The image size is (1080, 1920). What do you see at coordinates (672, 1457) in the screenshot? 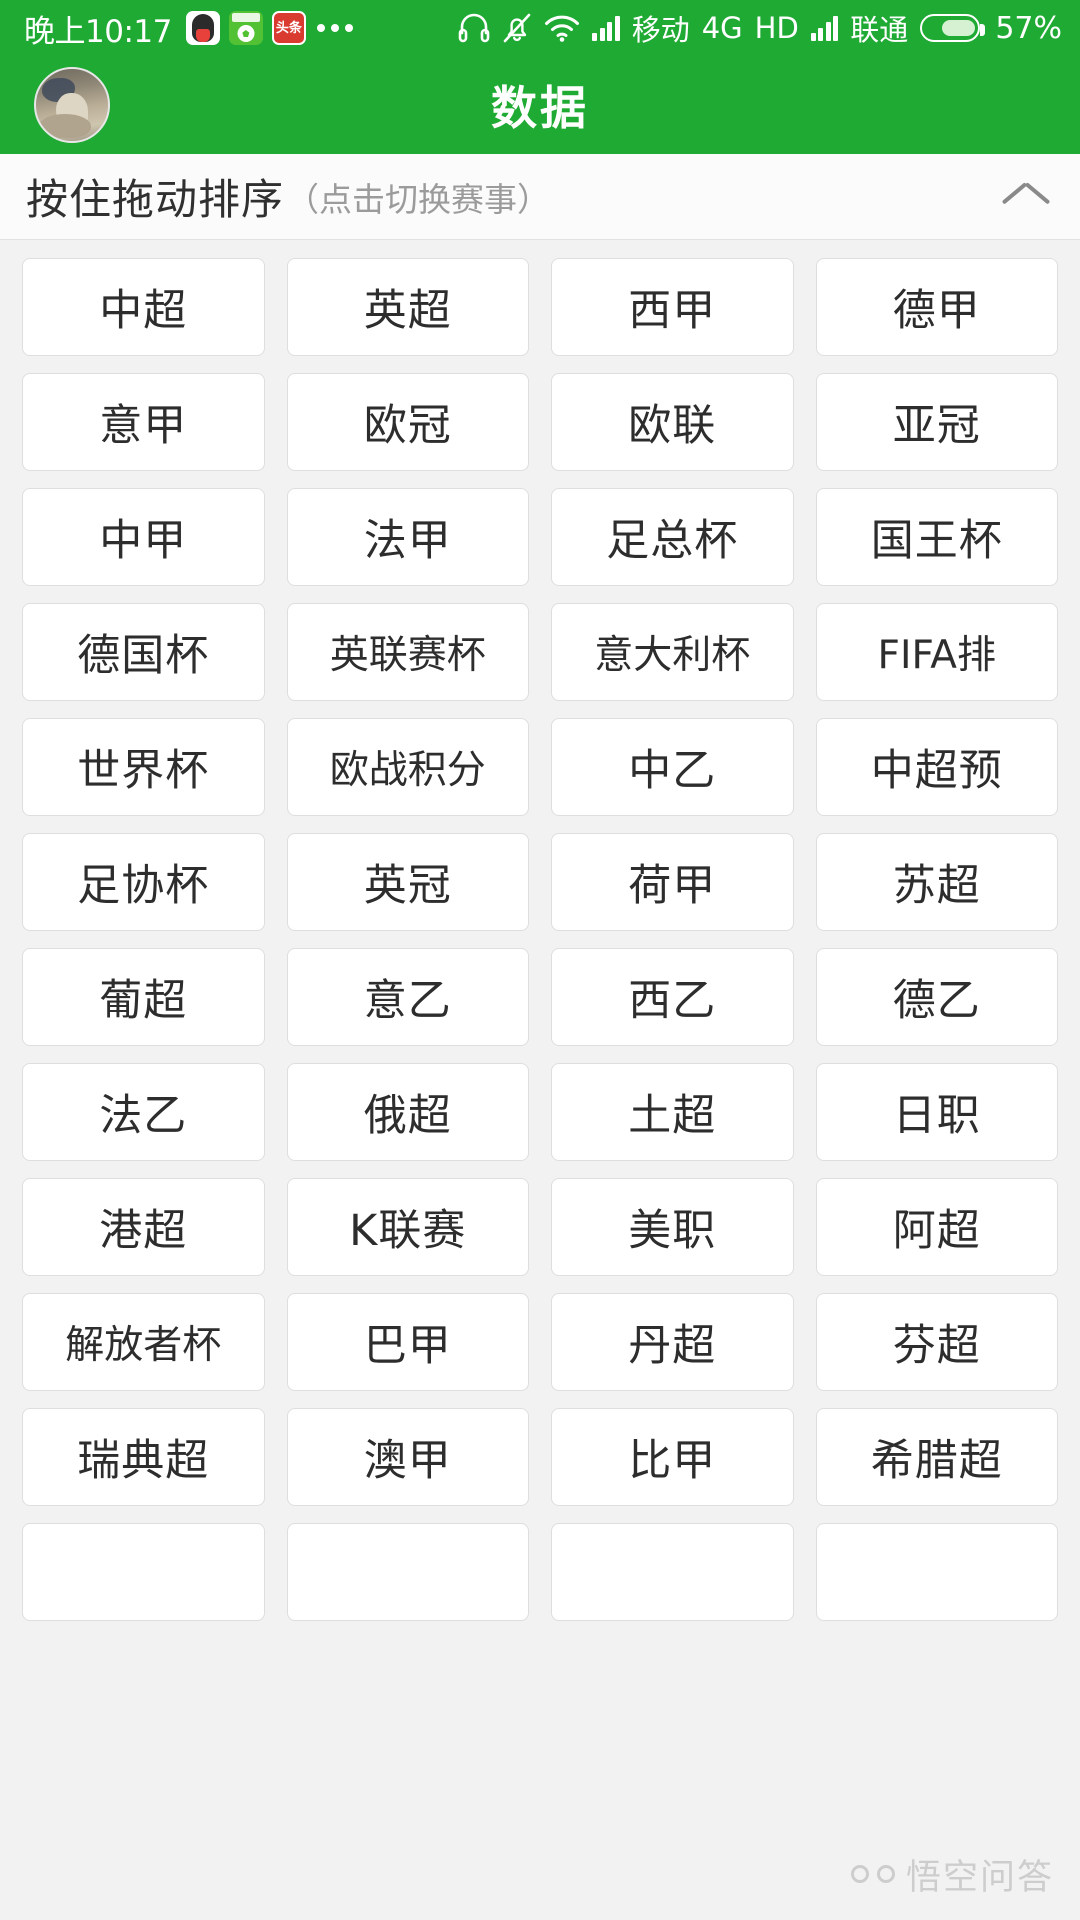
I see `league-tile: 比甲` at bounding box center [672, 1457].